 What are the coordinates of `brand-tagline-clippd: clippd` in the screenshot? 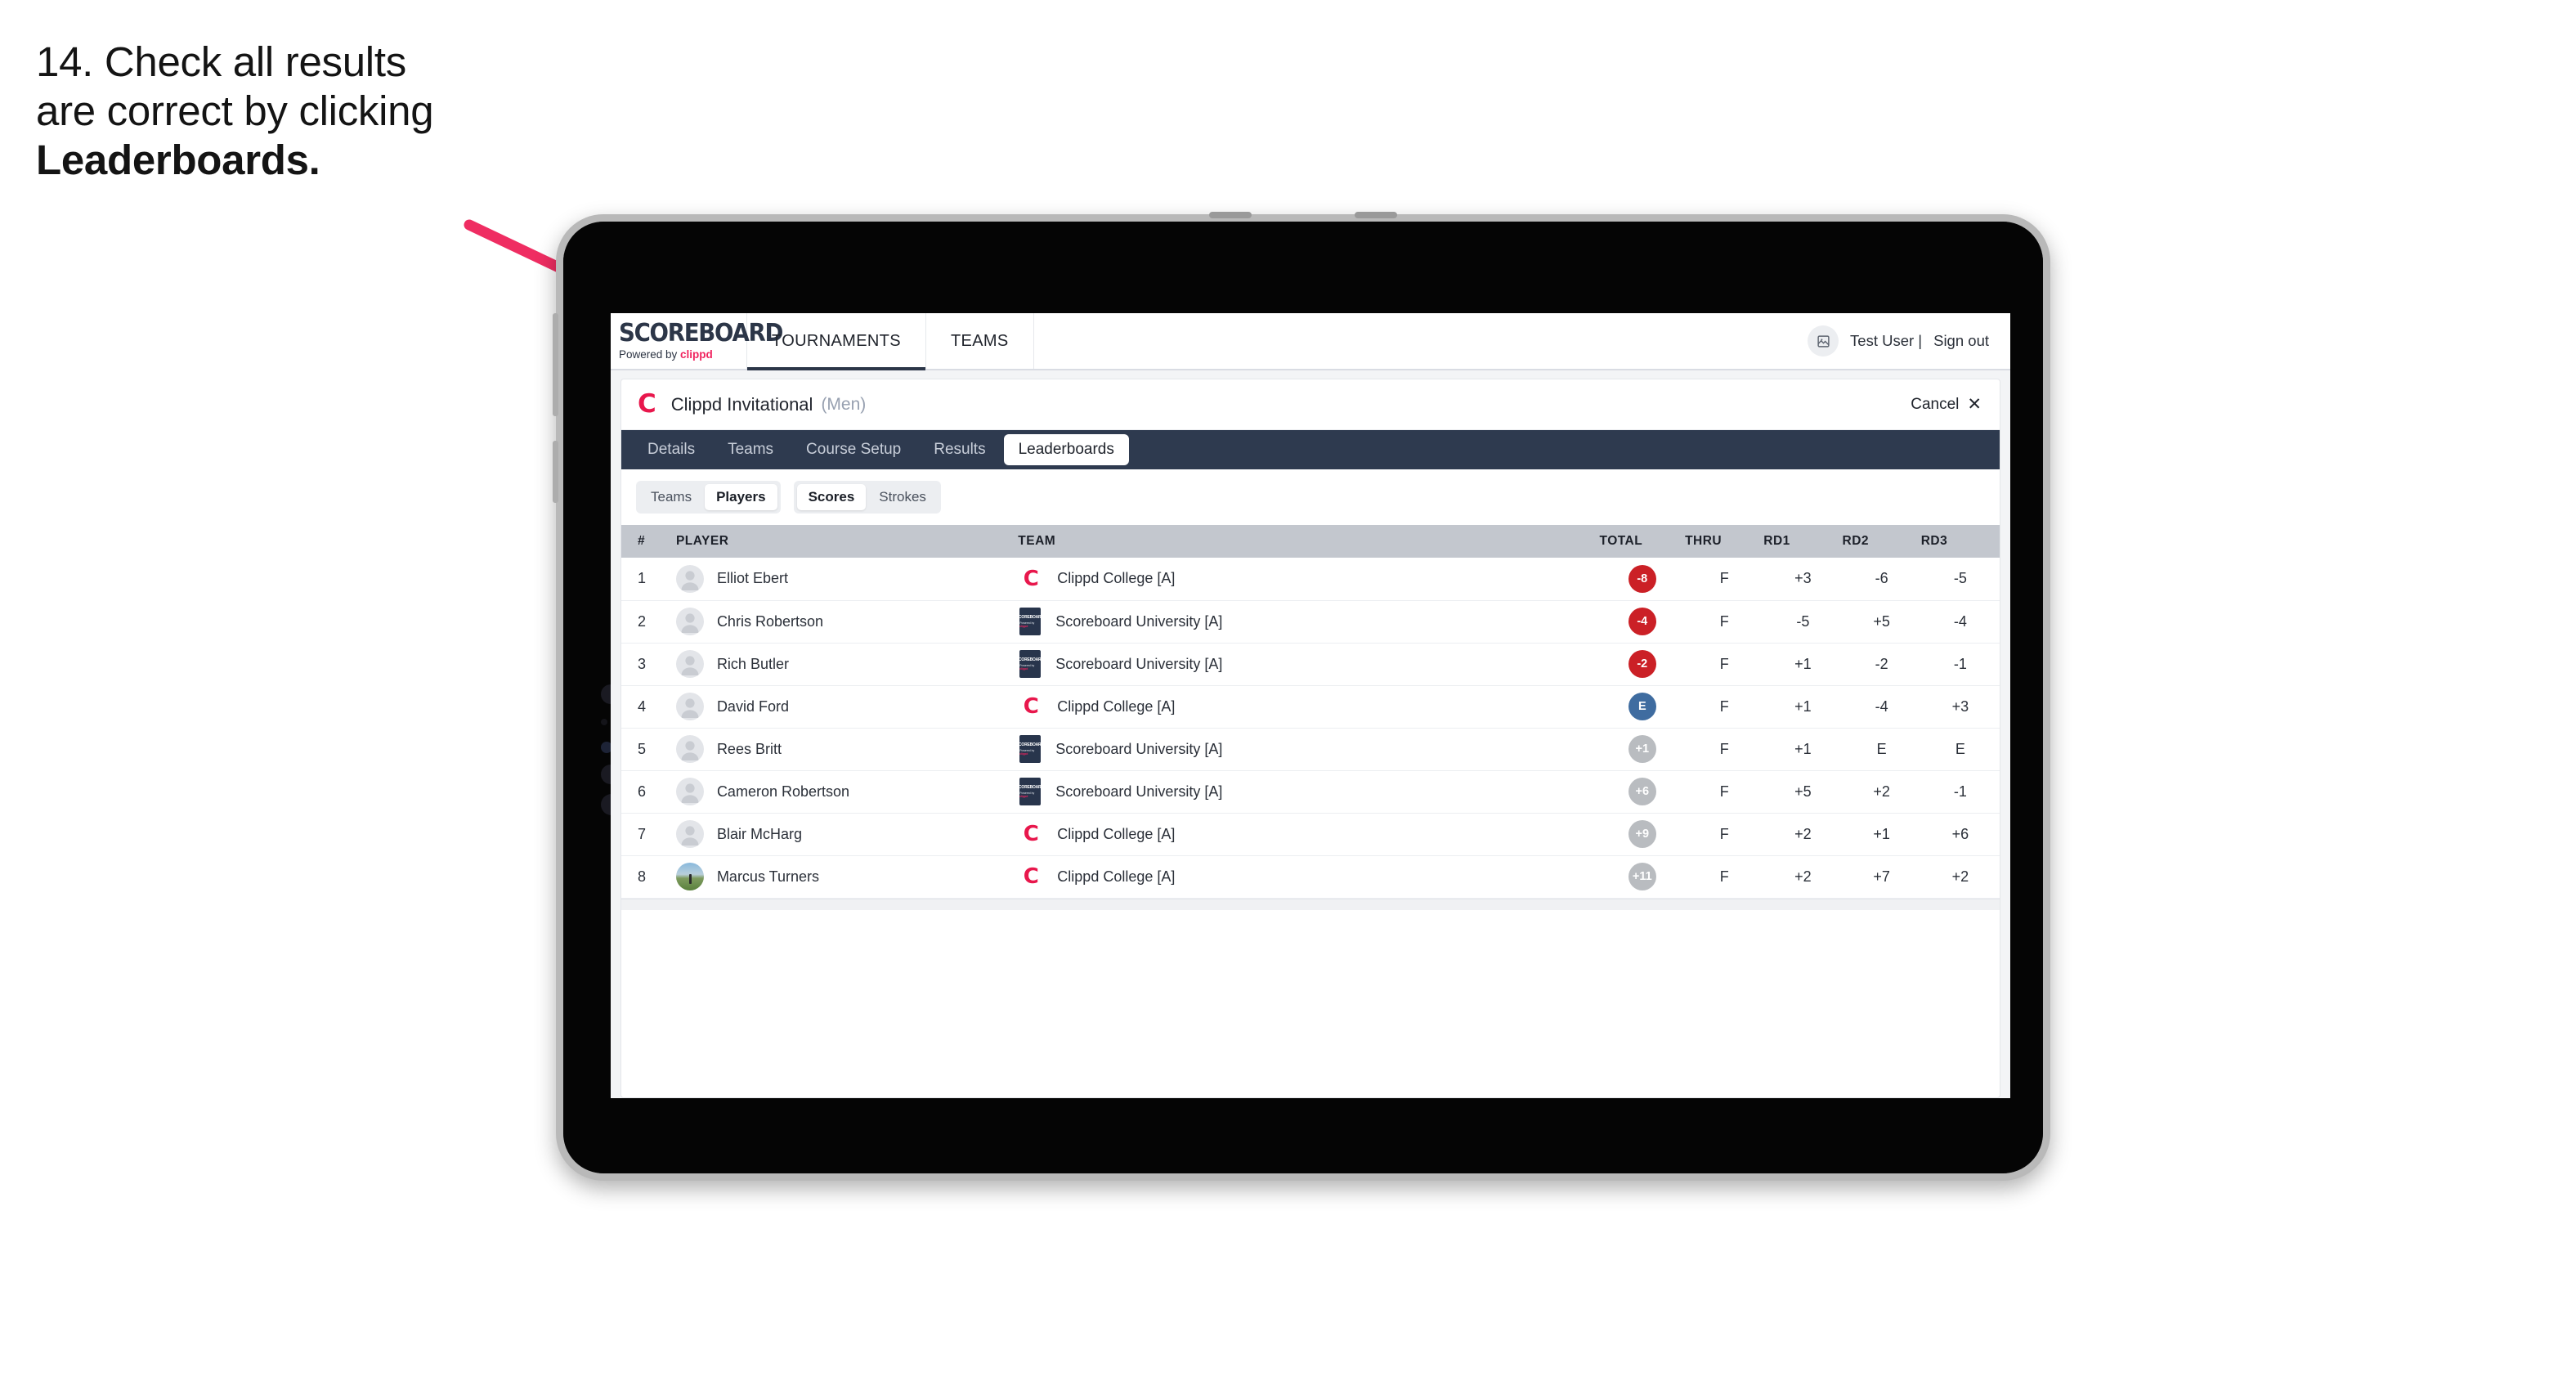 It's located at (697, 354).